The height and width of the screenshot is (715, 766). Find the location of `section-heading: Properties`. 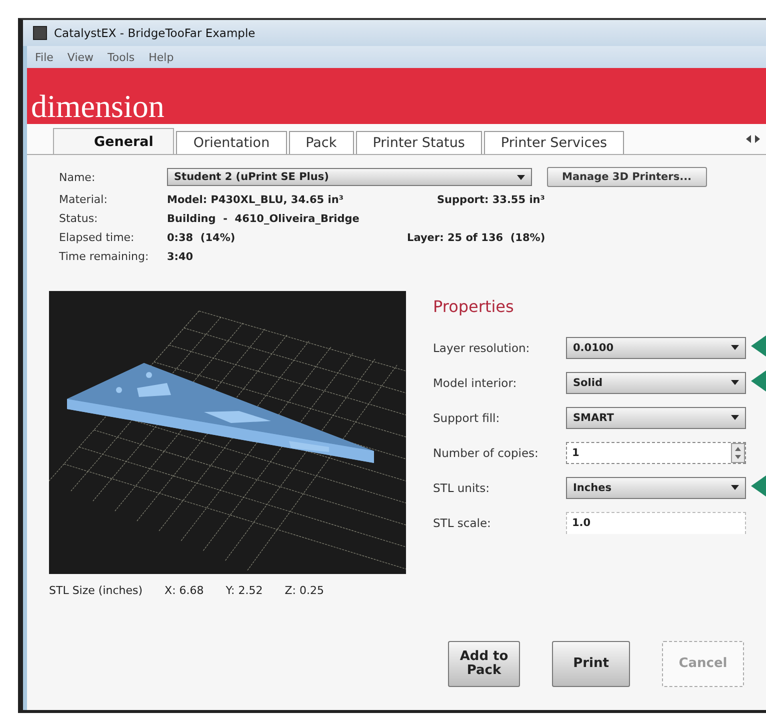

section-heading: Properties is located at coordinates (474, 306).